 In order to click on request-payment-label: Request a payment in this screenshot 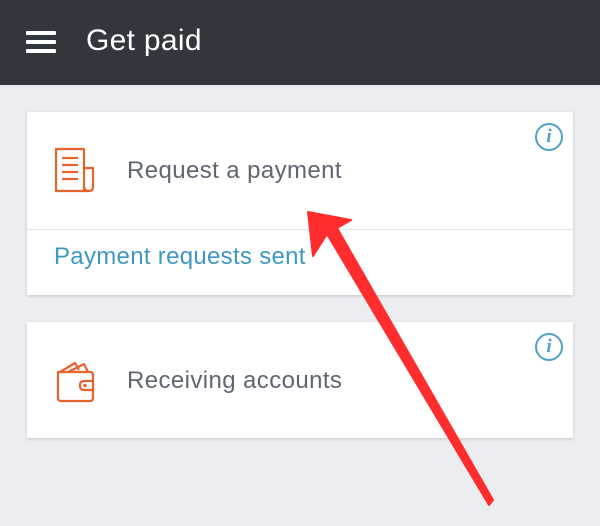, I will do `click(234, 170)`.